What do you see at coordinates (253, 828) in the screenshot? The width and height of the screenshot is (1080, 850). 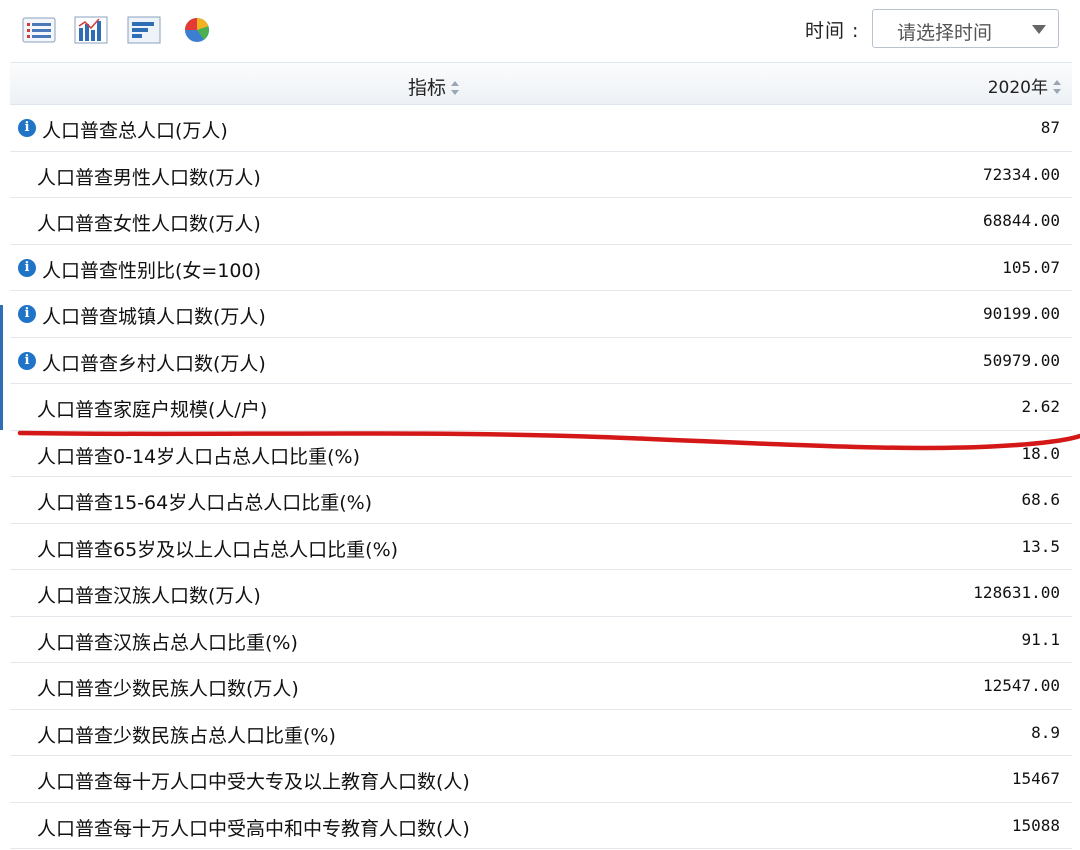 I see `indicator-name: 人口普查每十万人口中受高中和中专教育人口数(人)` at bounding box center [253, 828].